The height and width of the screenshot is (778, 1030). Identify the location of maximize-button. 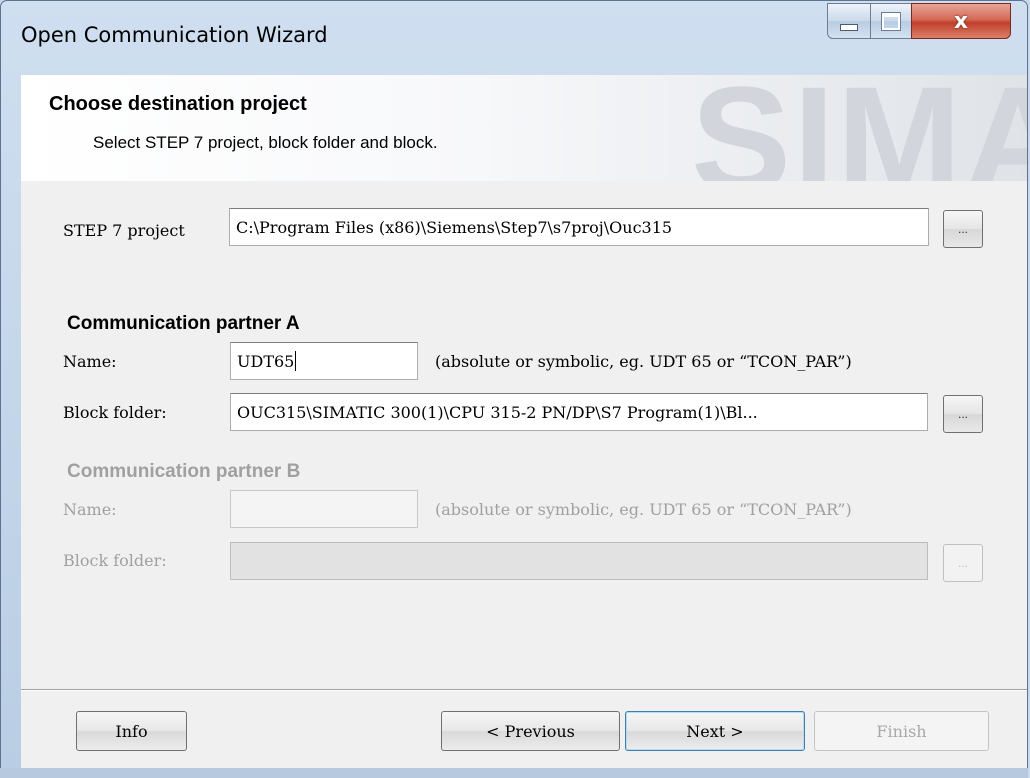
(891, 21).